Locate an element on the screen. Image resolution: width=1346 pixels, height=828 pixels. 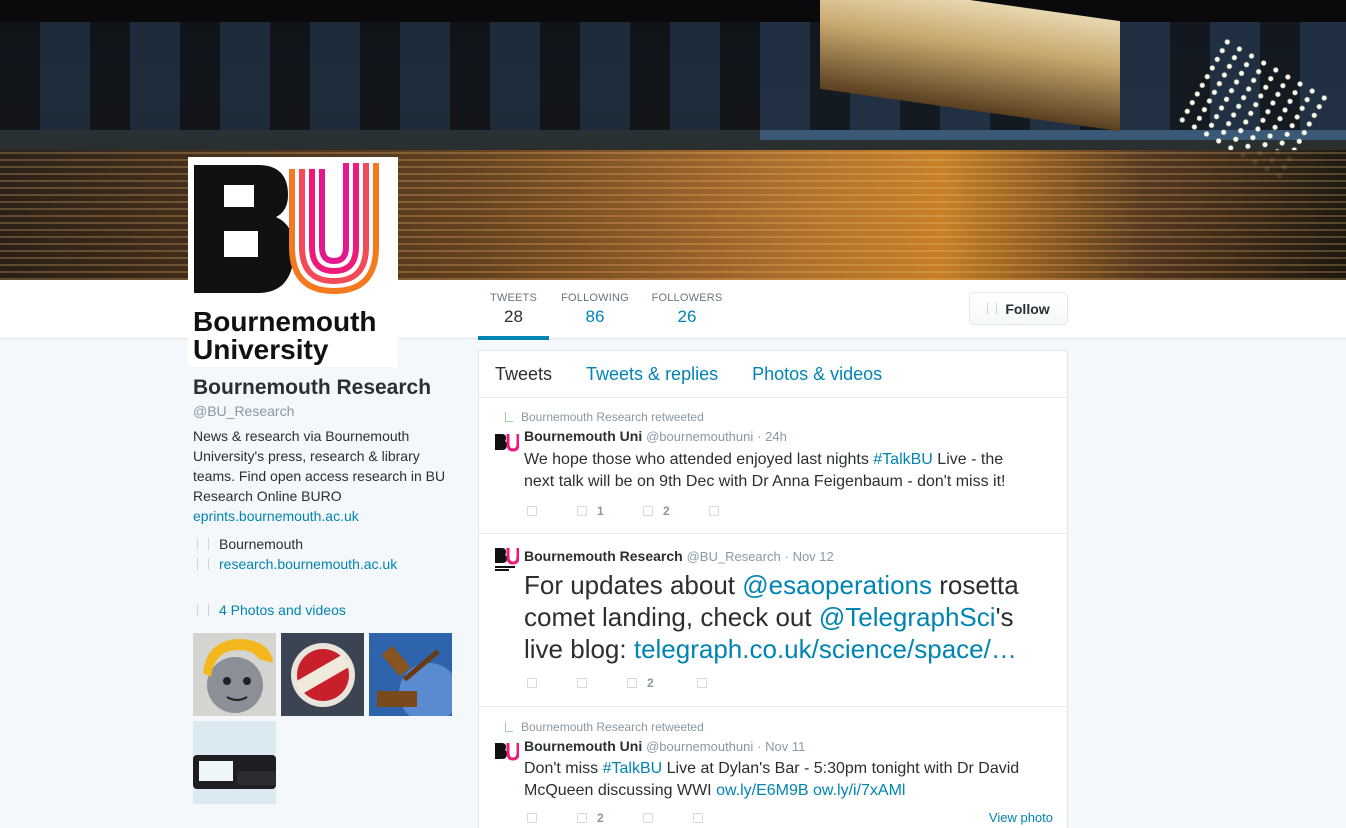
mention-link: @TelegraphSci is located at coordinates (907, 617).